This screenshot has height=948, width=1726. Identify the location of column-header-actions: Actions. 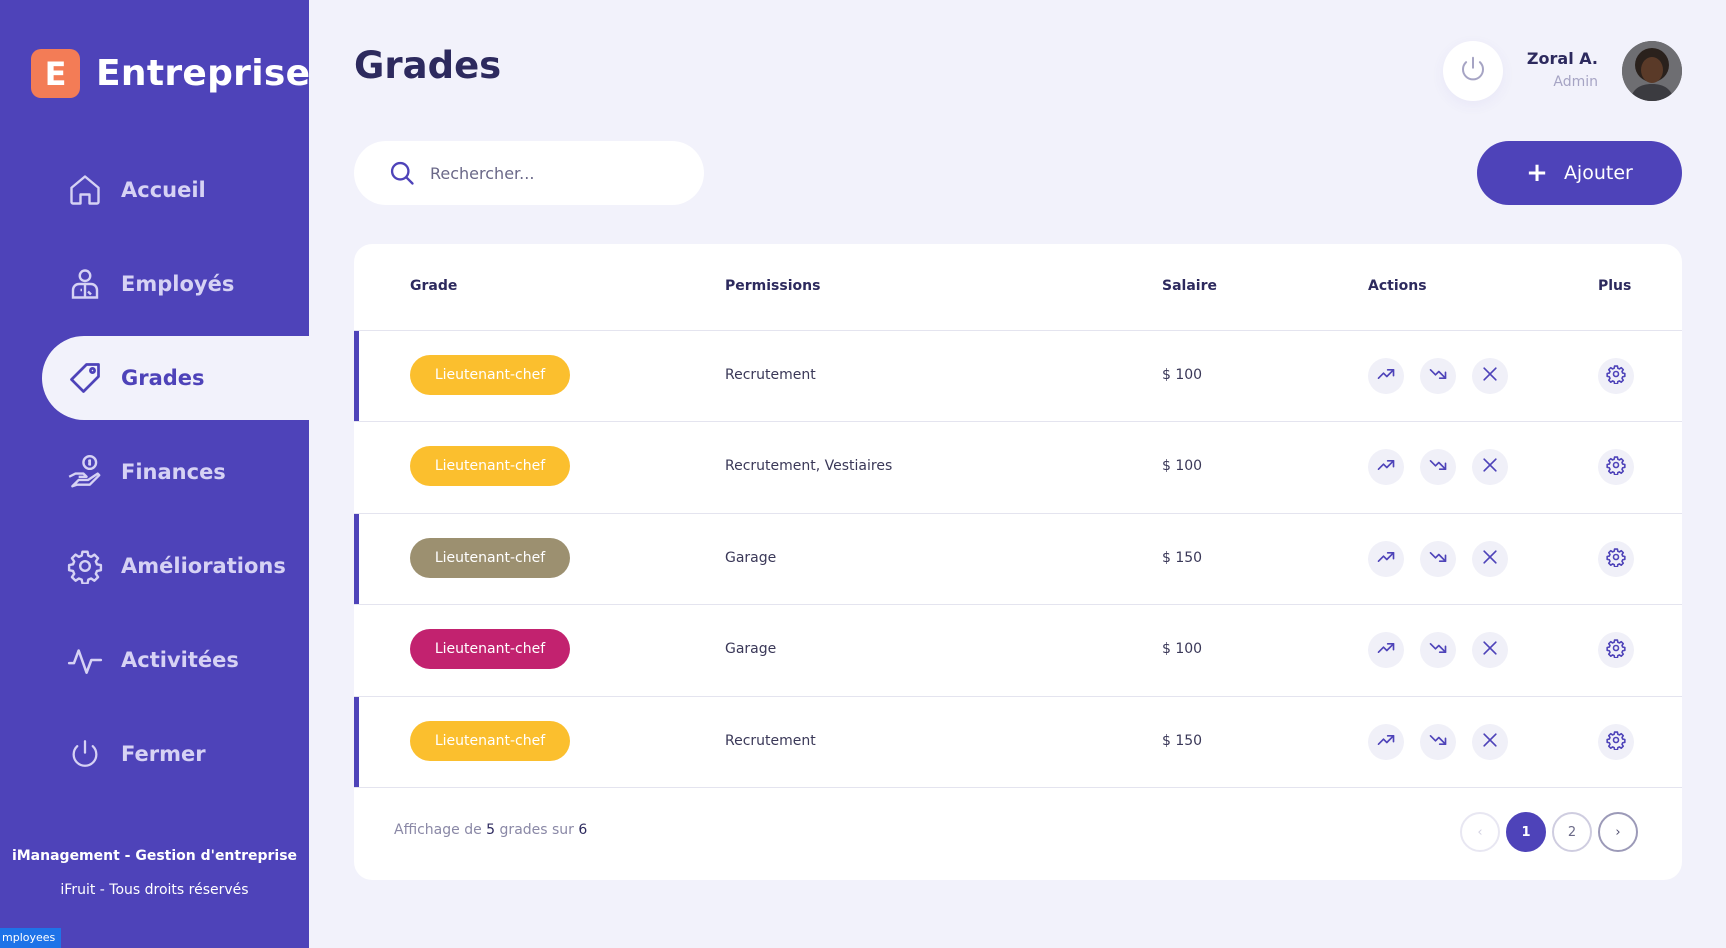
(1397, 286).